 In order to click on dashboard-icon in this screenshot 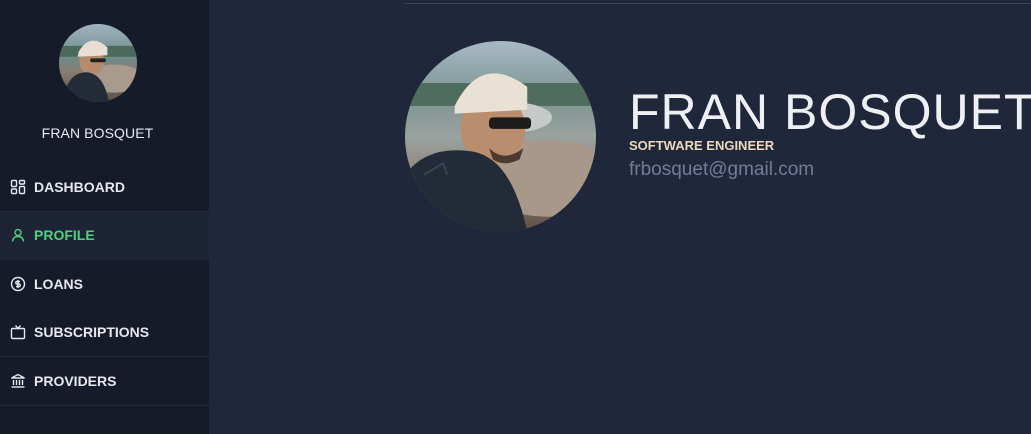, I will do `click(18, 187)`.